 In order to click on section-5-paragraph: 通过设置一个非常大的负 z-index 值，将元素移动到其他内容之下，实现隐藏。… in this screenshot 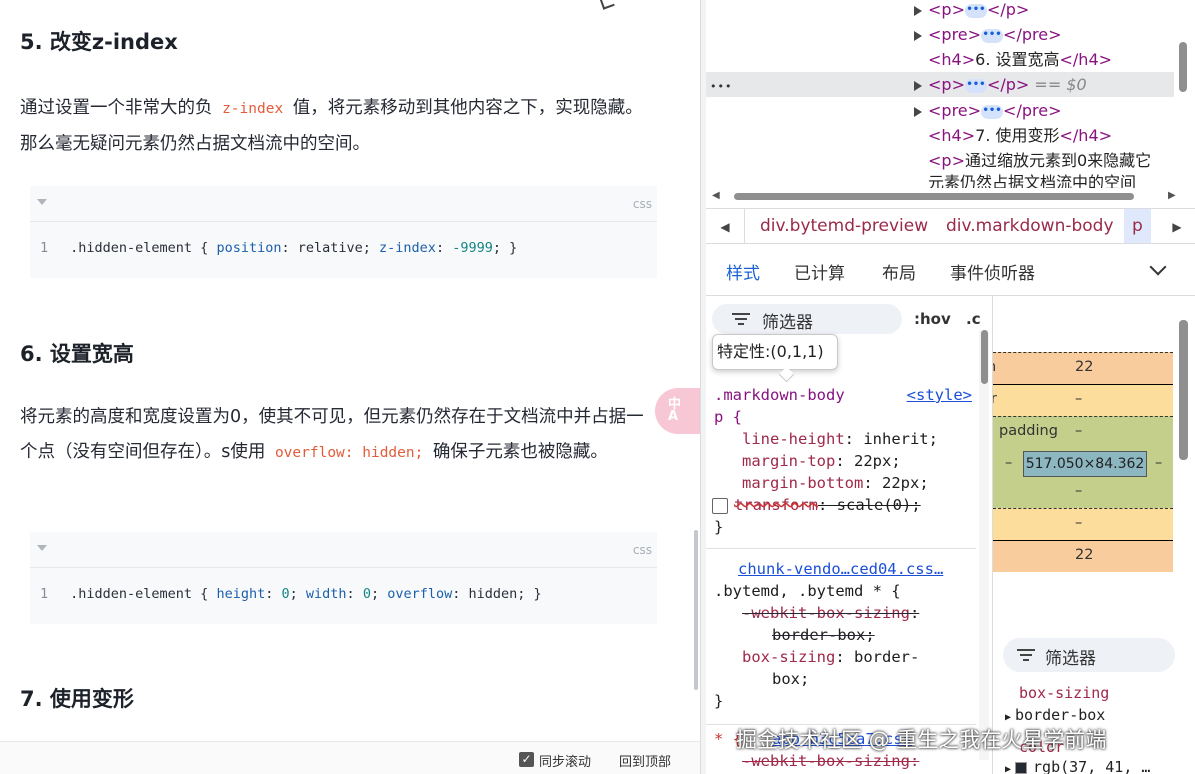, I will do `click(331, 126)`.